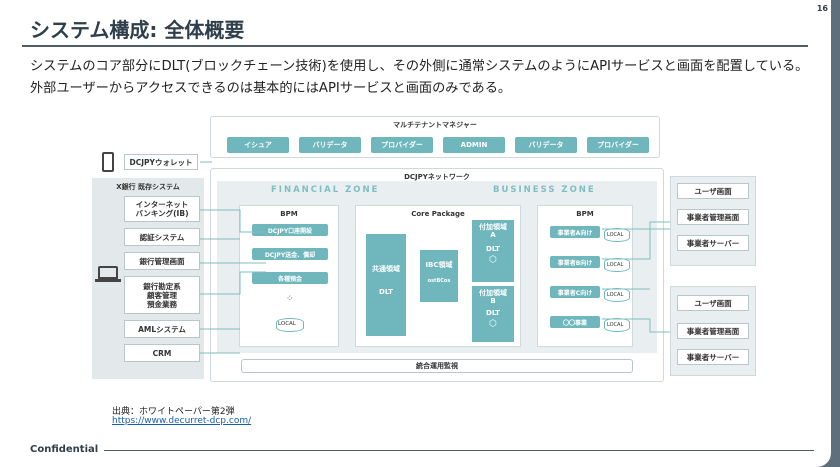 This screenshot has width=840, height=467. What do you see at coordinates (233, 221) in the screenshot?
I see `line-ib` at bounding box center [233, 221].